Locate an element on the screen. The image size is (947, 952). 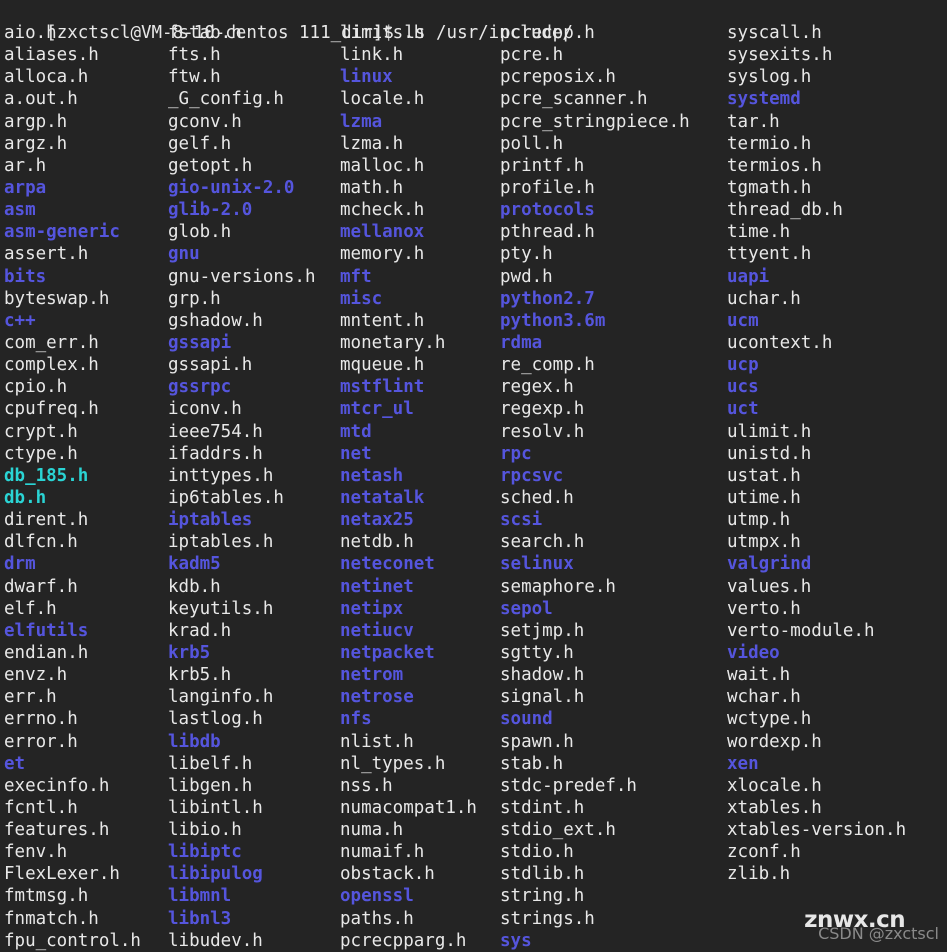
listing-entry-file: fstab.h is located at coordinates (205, 33).